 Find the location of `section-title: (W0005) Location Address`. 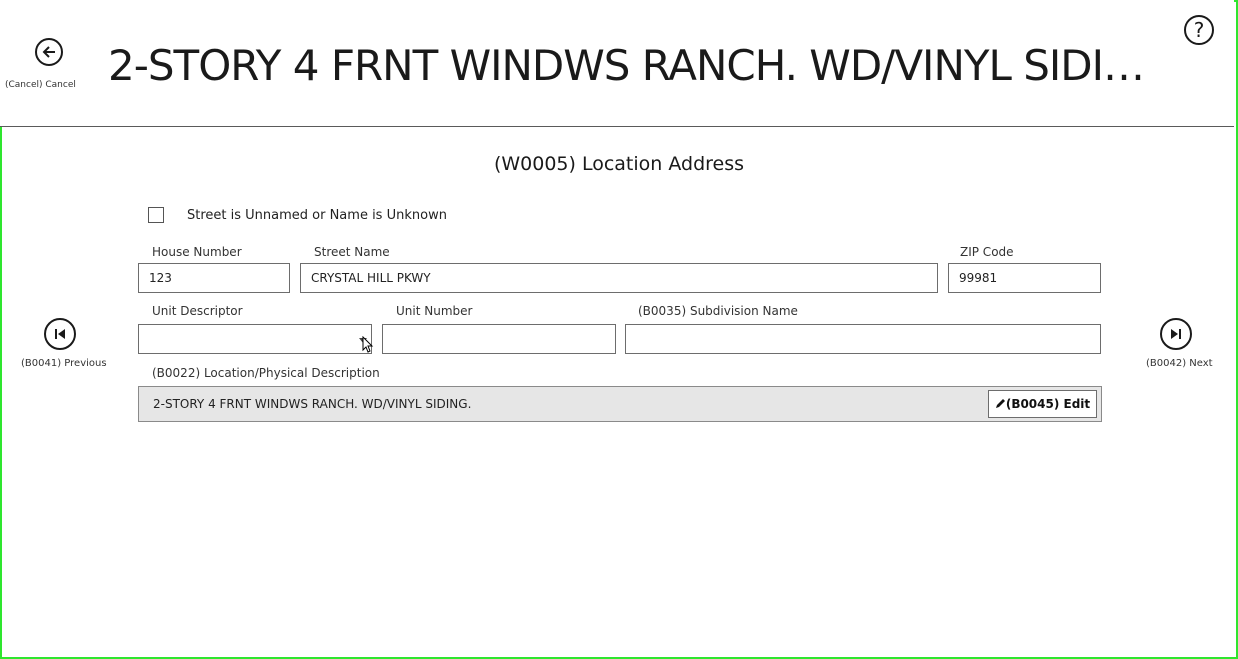

section-title: (W0005) Location Address is located at coordinates (619, 164).